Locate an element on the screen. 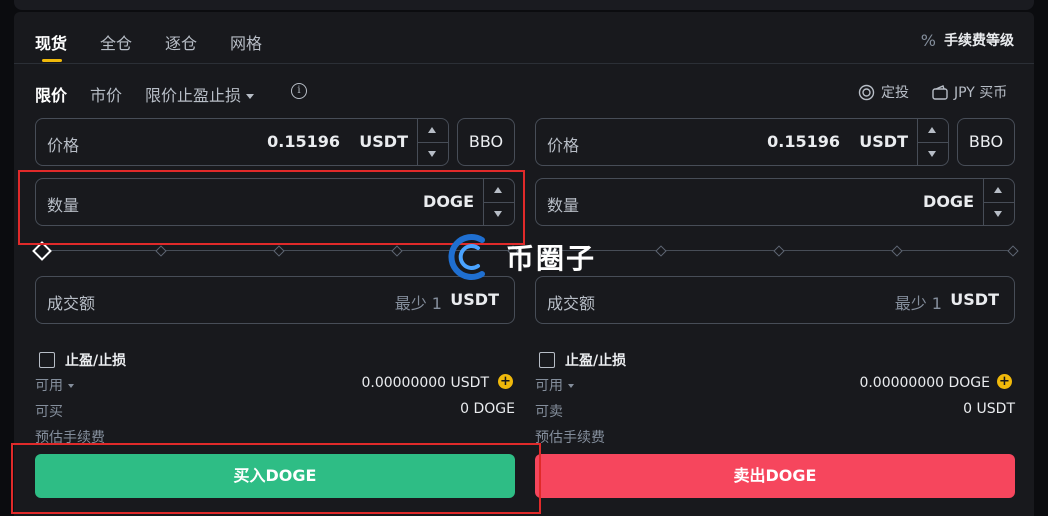 Image resolution: width=1048 pixels, height=516 pixels. buy-price-value: 0.15196 is located at coordinates (303, 141).